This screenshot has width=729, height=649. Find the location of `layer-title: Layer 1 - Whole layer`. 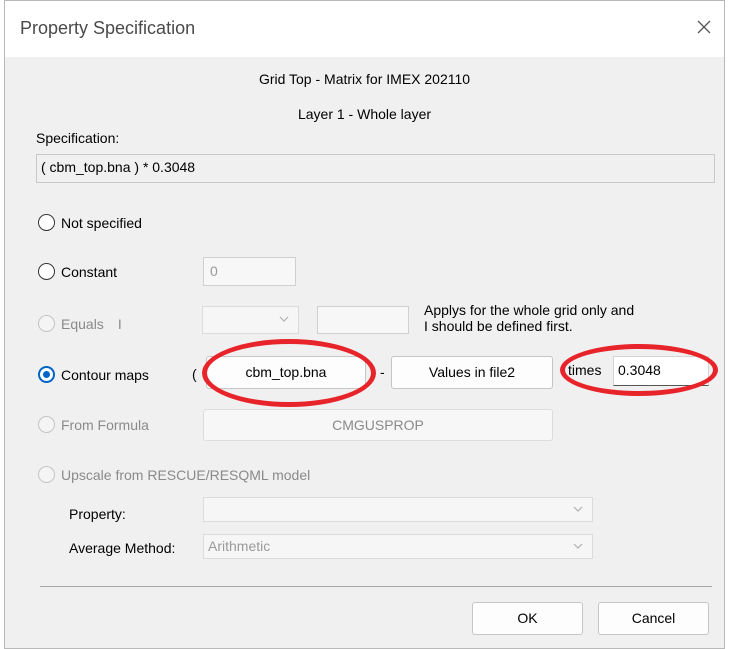

layer-title: Layer 1 - Whole layer is located at coordinates (364, 114).